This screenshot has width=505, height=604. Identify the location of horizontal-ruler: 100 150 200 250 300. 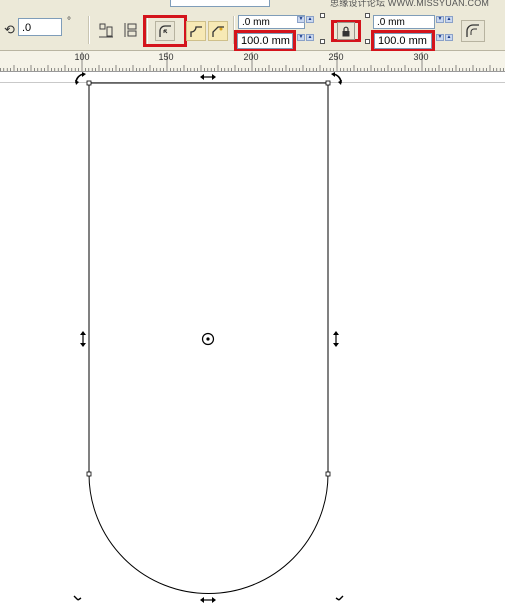
(252, 61).